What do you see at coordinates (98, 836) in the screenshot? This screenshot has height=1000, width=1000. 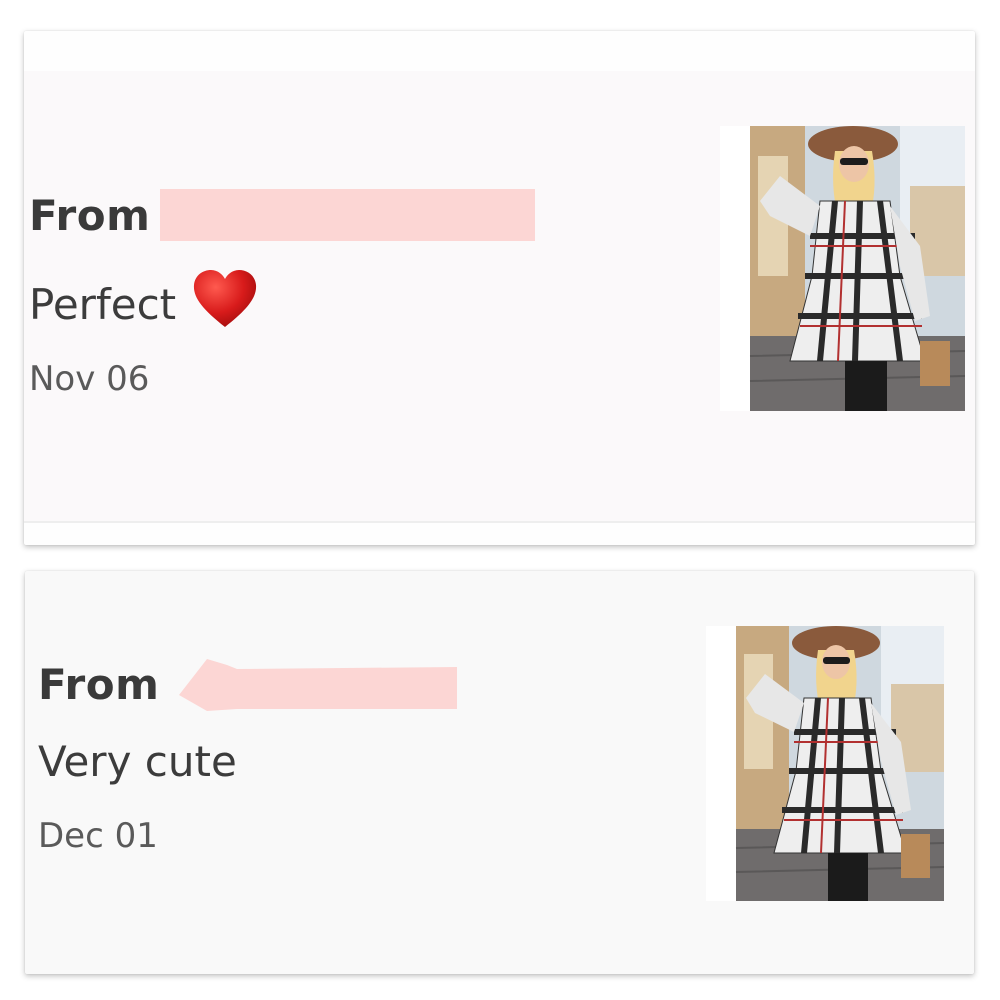 I see `review-date: Dec 01` at bounding box center [98, 836].